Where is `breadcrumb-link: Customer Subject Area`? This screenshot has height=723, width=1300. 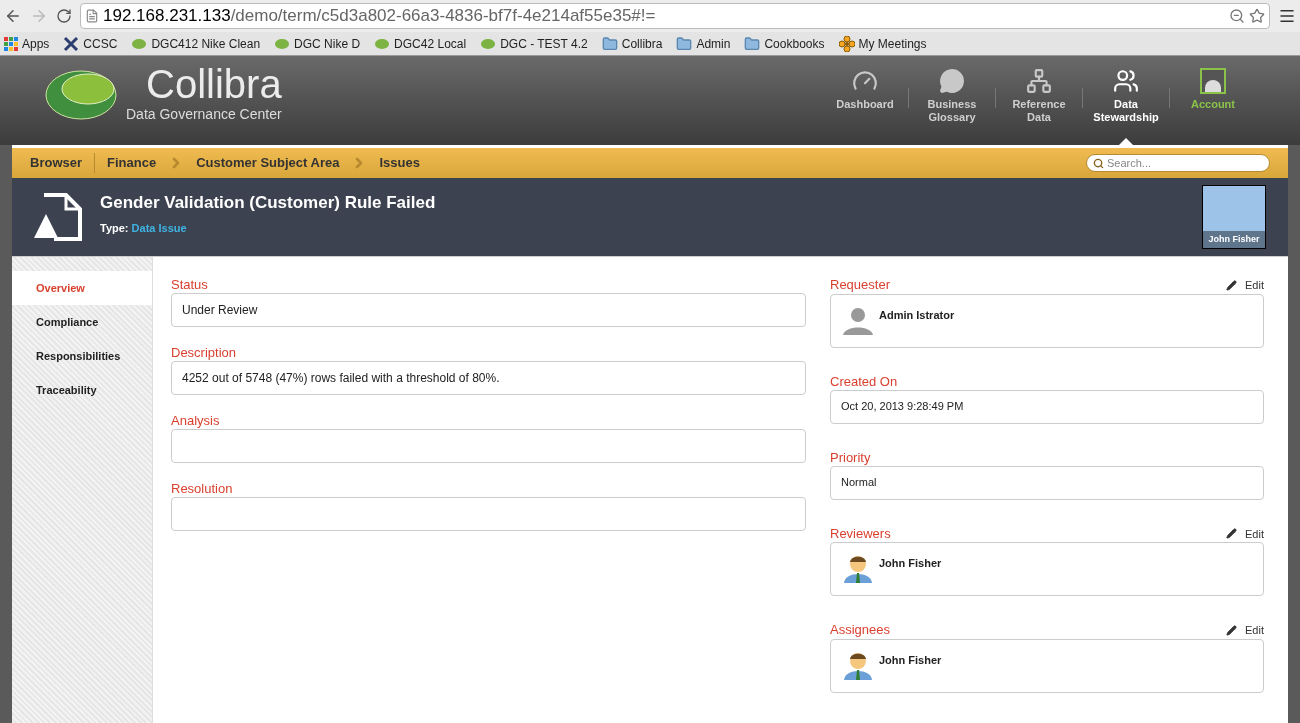
breadcrumb-link: Customer Subject Area is located at coordinates (268, 163).